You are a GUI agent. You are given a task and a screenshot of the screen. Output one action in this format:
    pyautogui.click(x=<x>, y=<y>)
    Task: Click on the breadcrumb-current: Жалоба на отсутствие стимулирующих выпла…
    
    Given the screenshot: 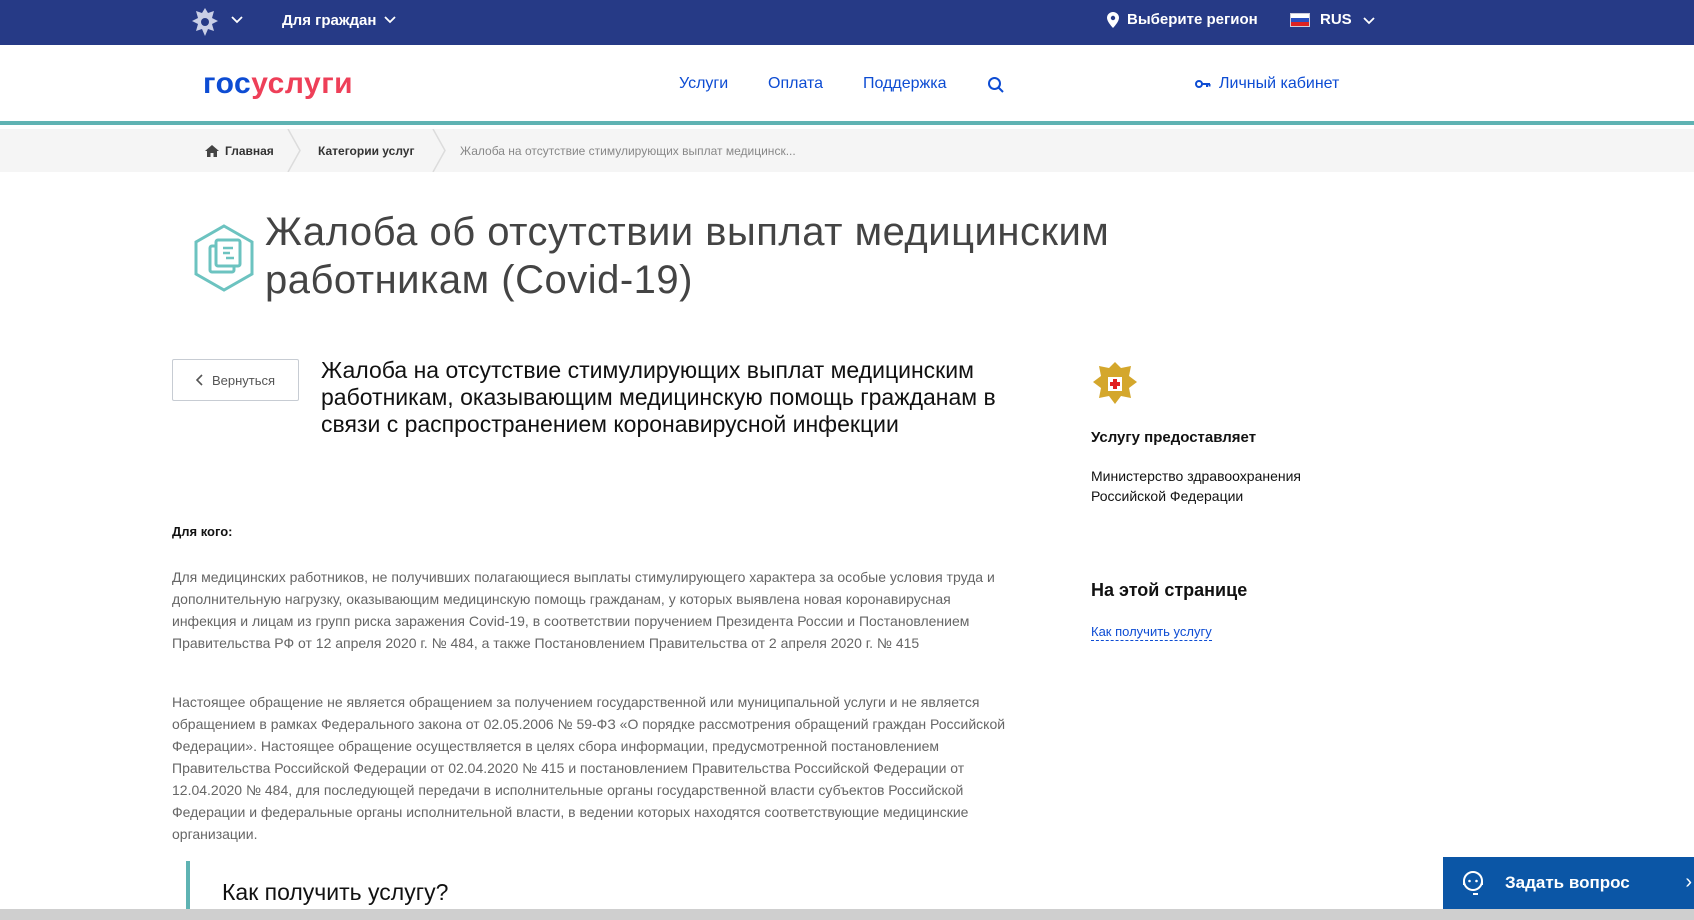 What is the action you would take?
    pyautogui.click(x=628, y=151)
    